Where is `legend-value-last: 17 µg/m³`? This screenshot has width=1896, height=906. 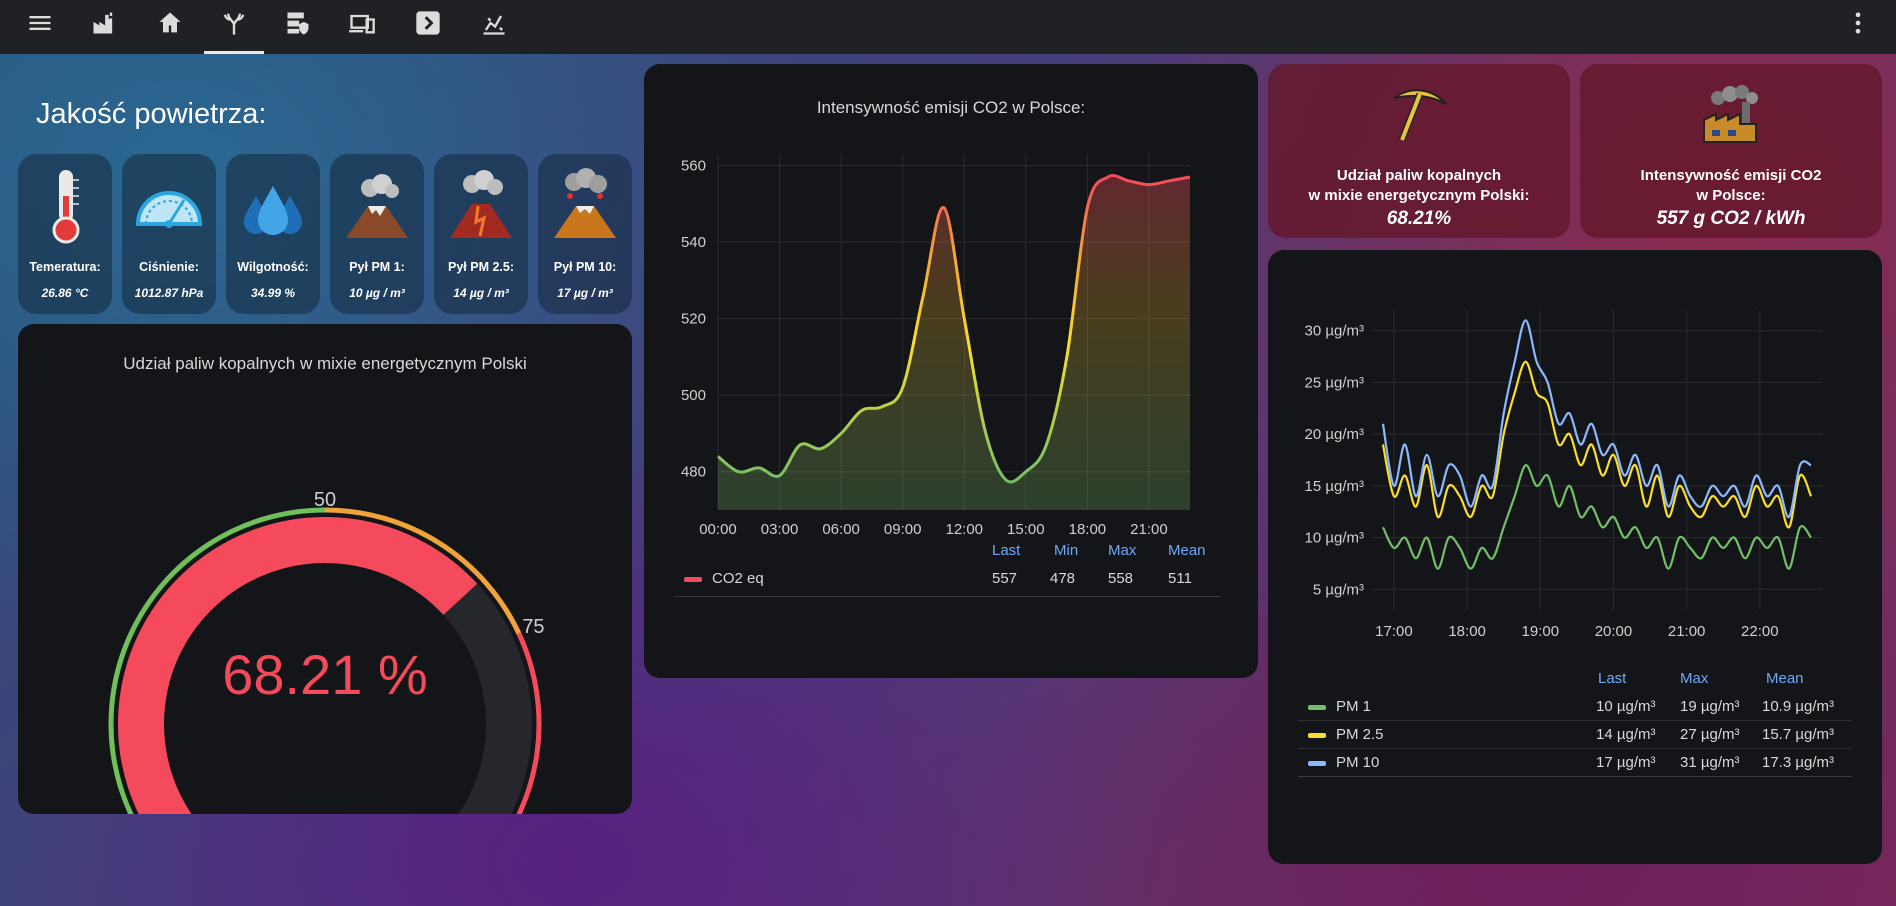
legend-value-last: 17 µg/m³ is located at coordinates (1626, 762).